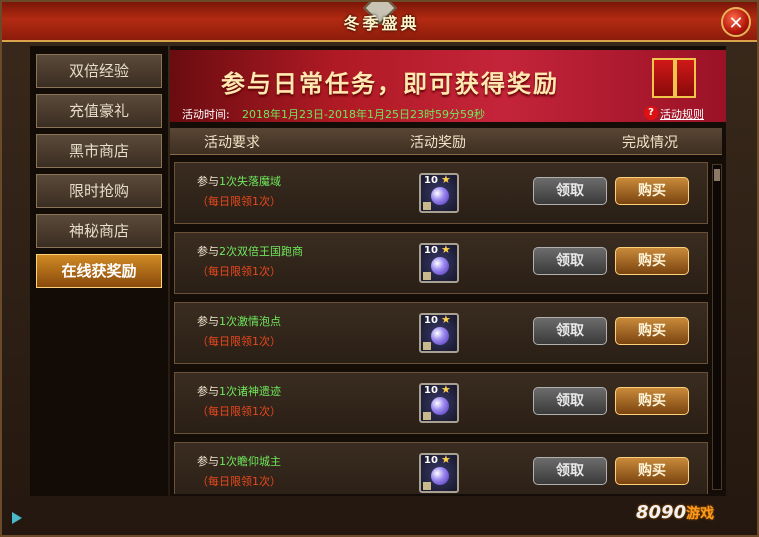 The image size is (759, 537). Describe the element at coordinates (717, 175) in the screenshot. I see `scrollbar-thumb` at that location.